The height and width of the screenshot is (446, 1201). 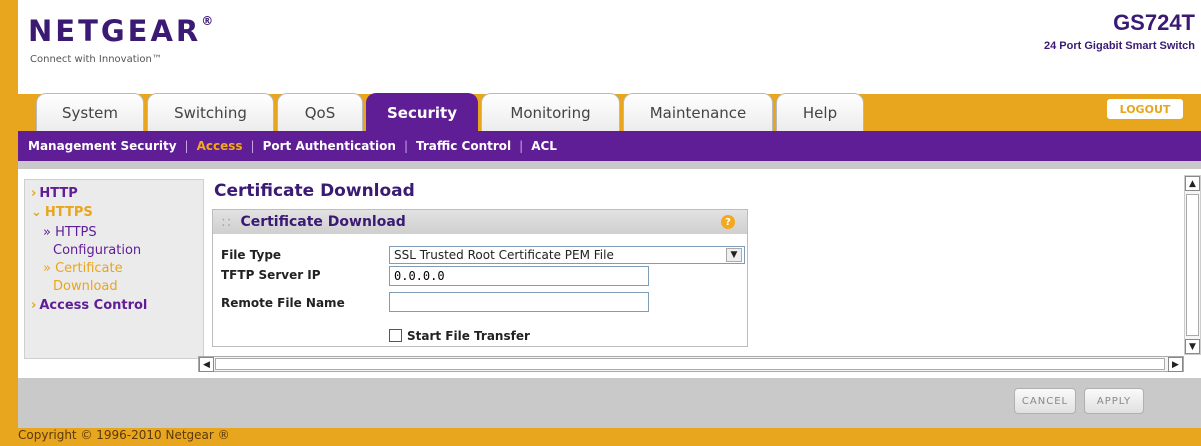 What do you see at coordinates (36, 212) in the screenshot?
I see `chevron-down-icon: ⌄` at bounding box center [36, 212].